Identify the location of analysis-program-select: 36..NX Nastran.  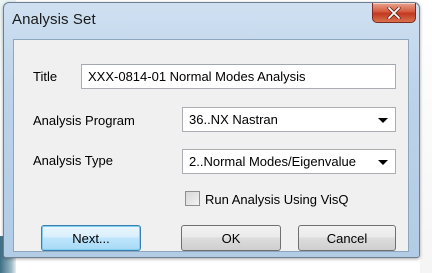
(289, 119).